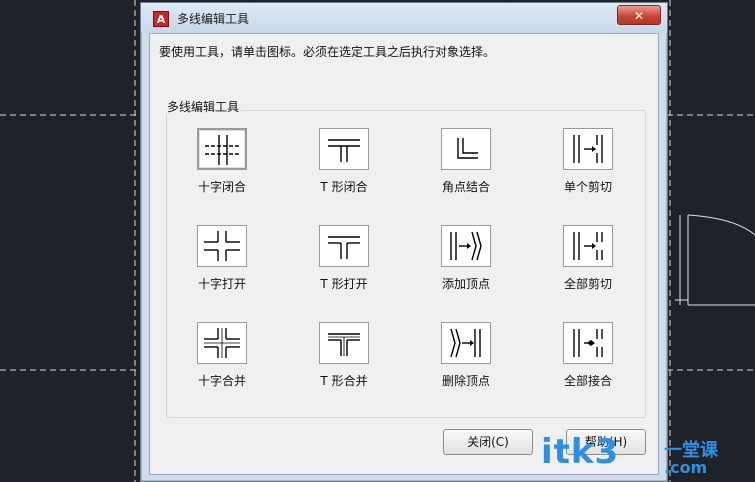 The image size is (755, 482). I want to click on tool-label: 单个剪切, so click(587, 187).